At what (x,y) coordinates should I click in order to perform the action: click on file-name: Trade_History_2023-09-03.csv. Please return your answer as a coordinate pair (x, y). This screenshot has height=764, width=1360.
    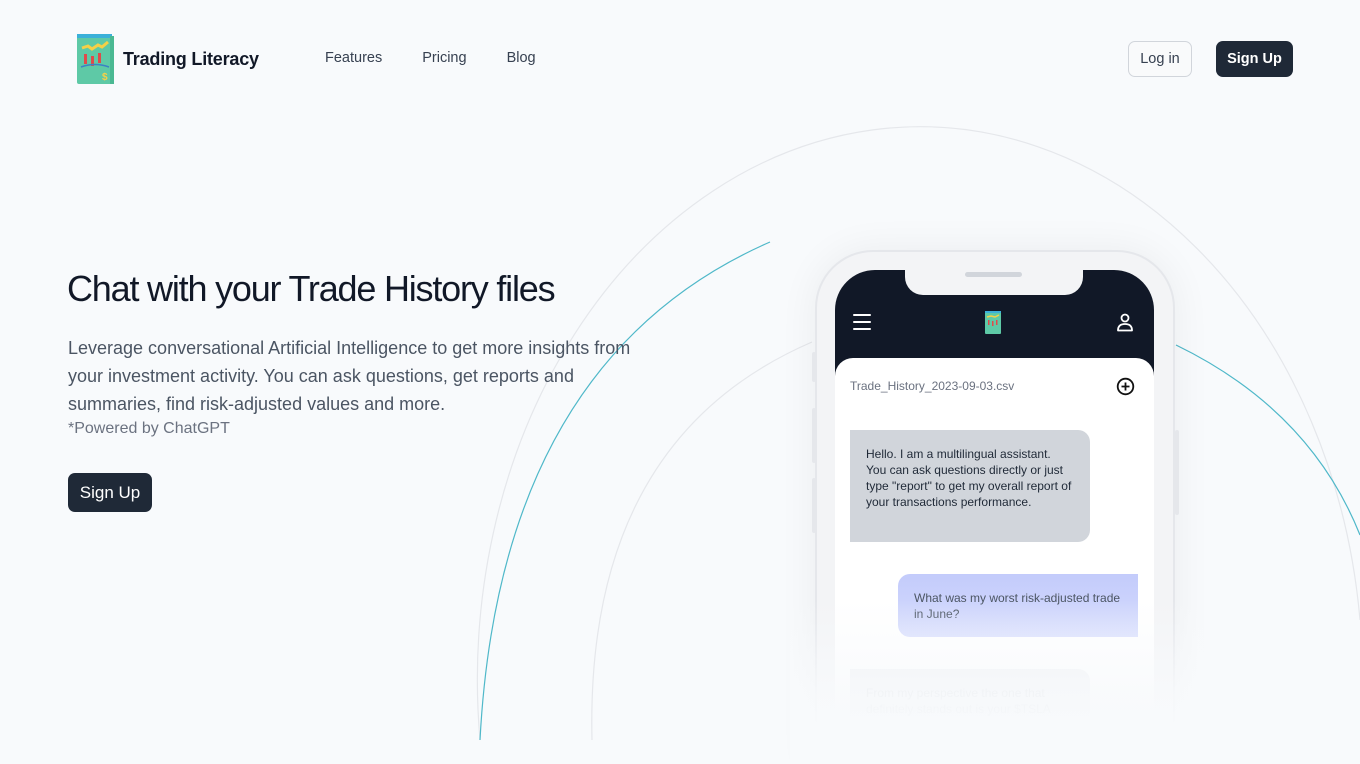
    Looking at the image, I should click on (932, 386).